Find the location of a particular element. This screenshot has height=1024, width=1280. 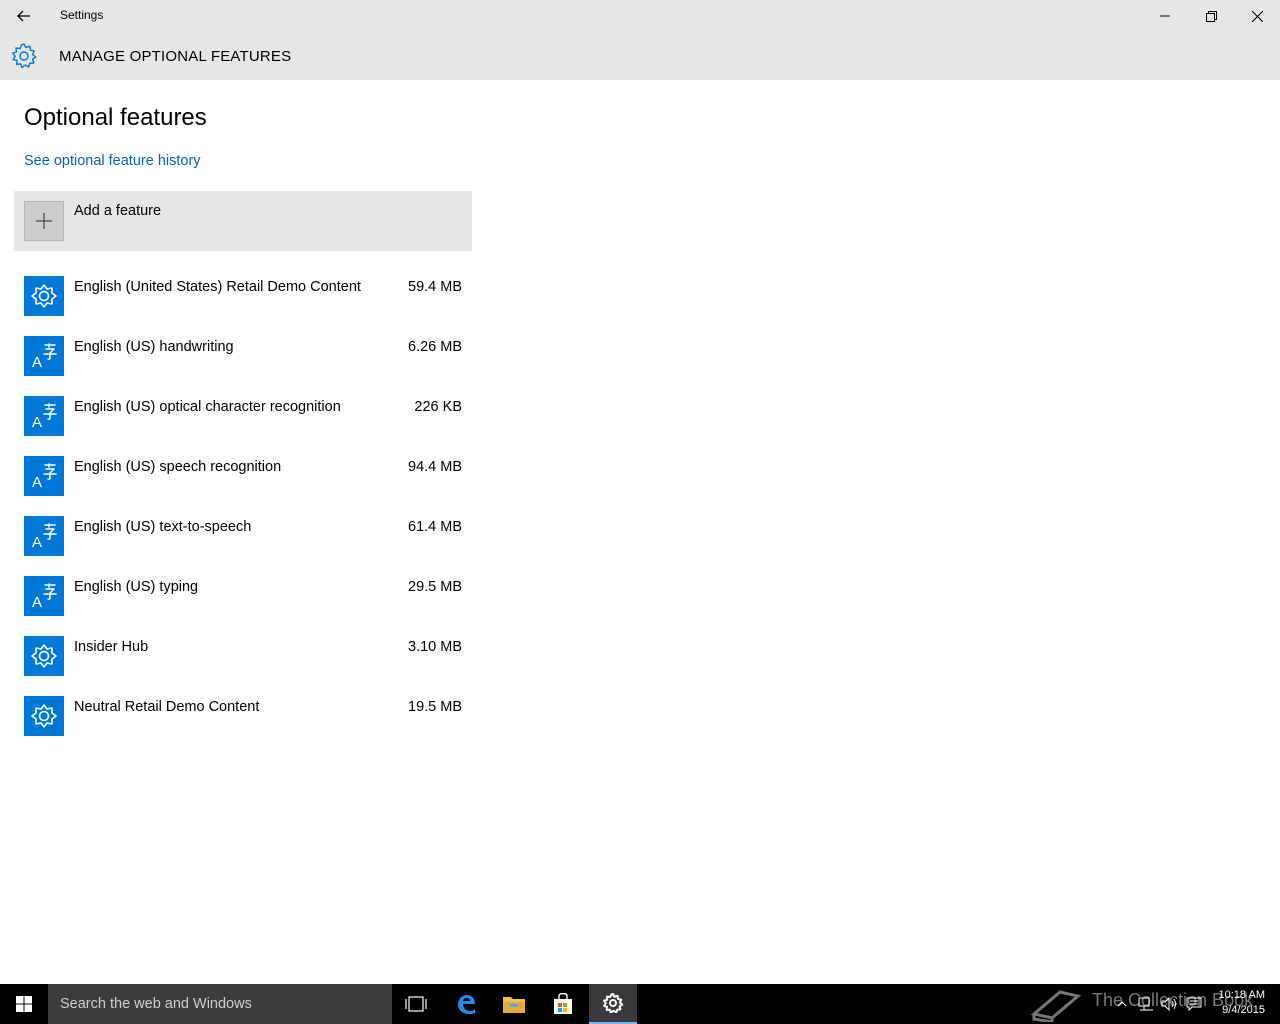

chevron-up-icon is located at coordinates (1122, 1004).